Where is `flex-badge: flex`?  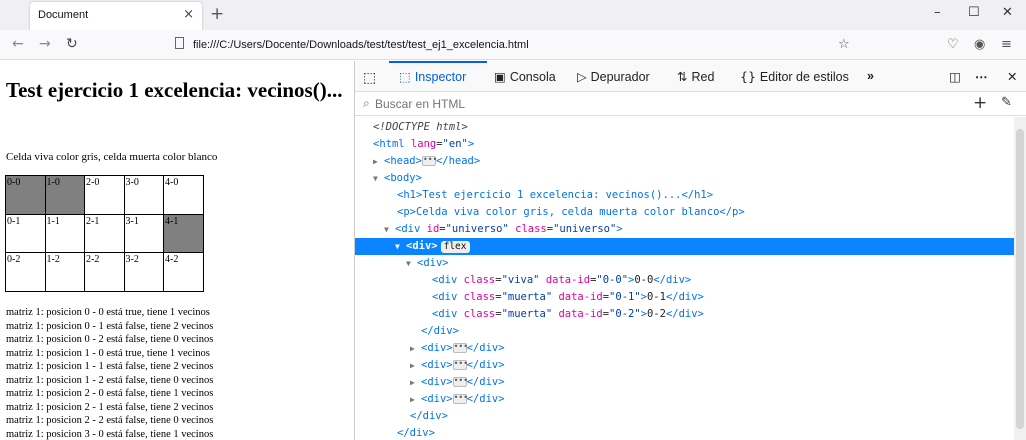 flex-badge: flex is located at coordinates (455, 247).